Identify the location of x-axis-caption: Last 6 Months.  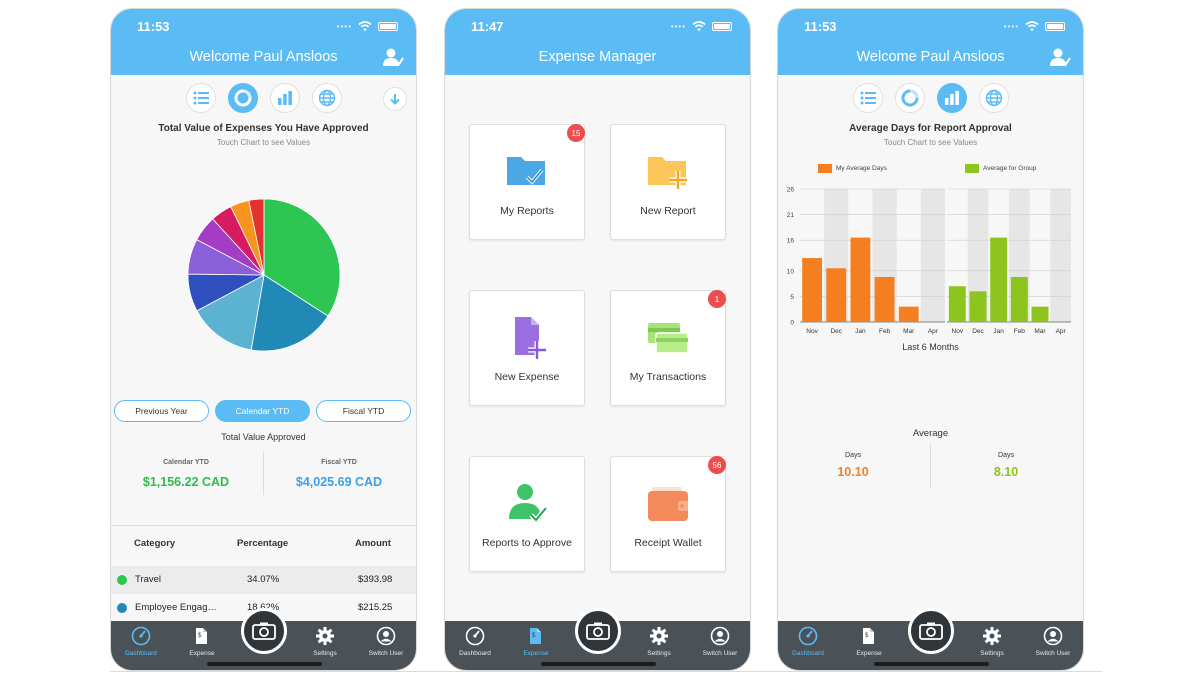
(930, 347).